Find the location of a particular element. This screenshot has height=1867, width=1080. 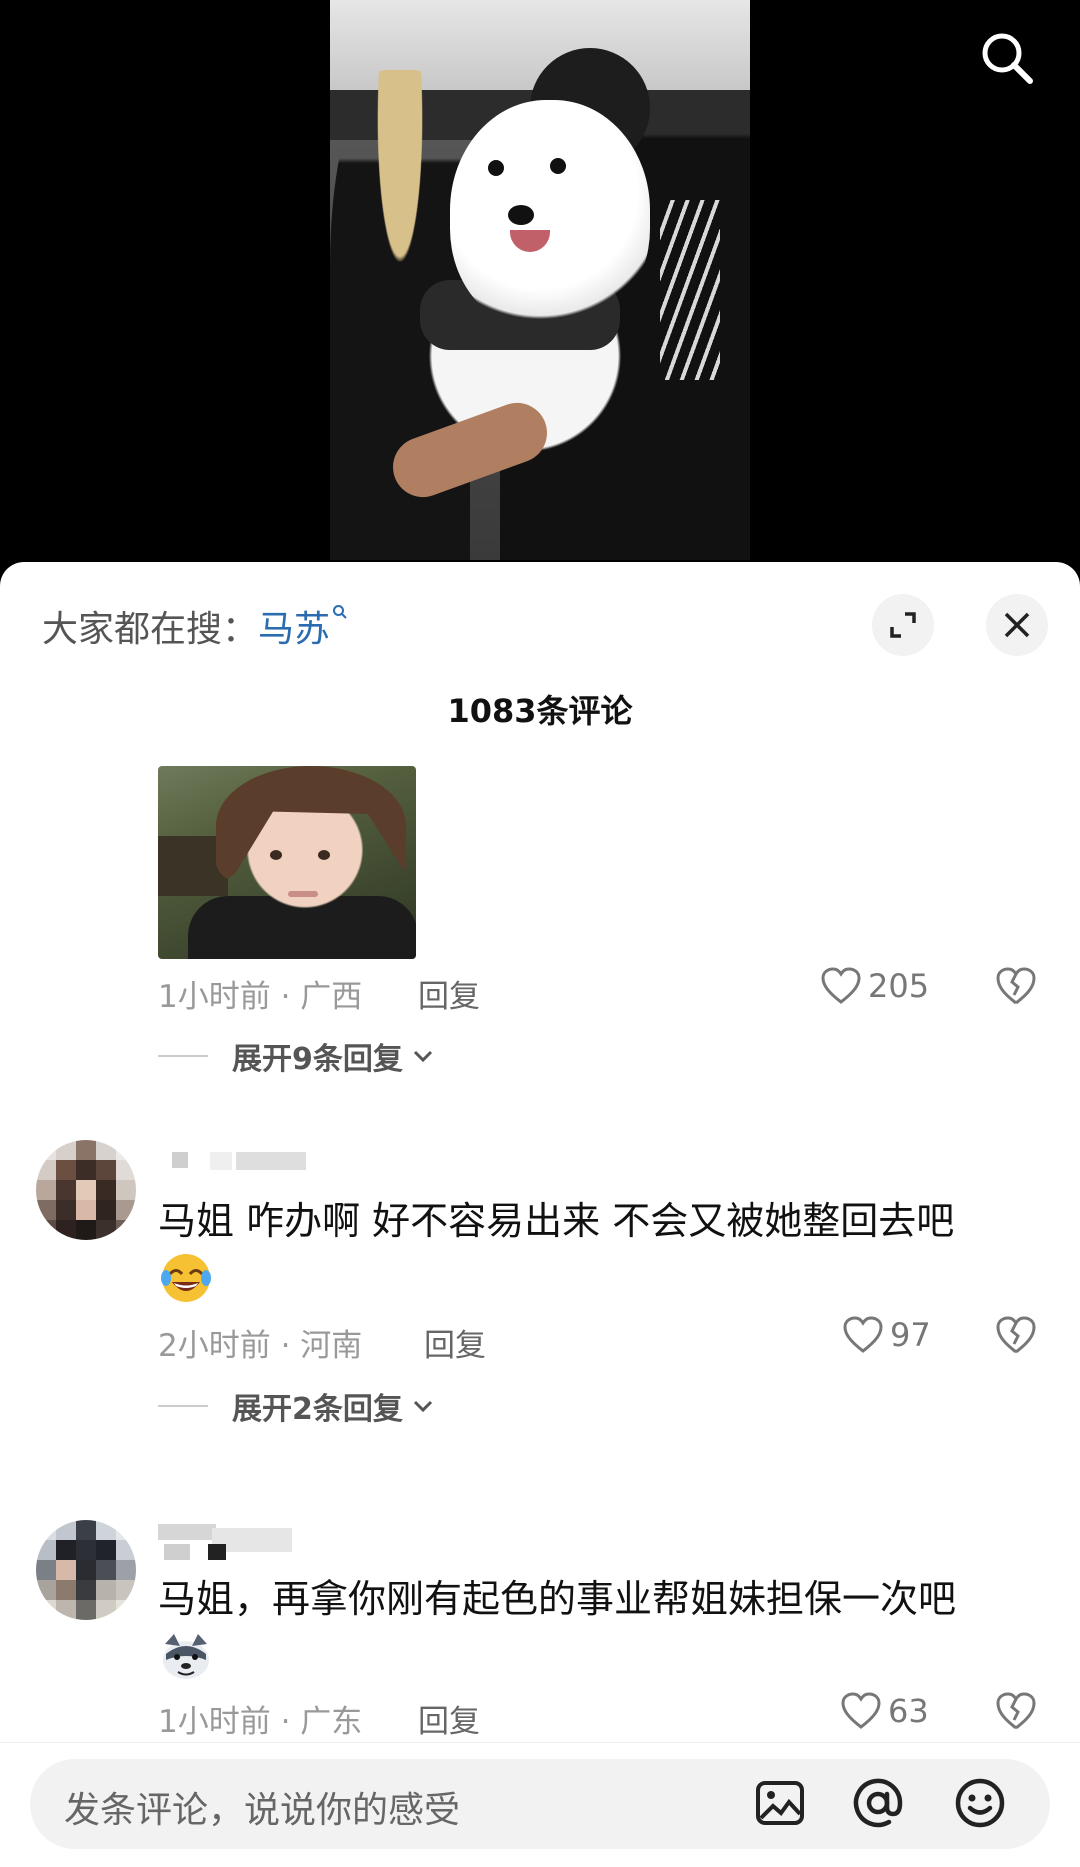

hot-search-label: 大家都在搜： is located at coordinates (150, 629).